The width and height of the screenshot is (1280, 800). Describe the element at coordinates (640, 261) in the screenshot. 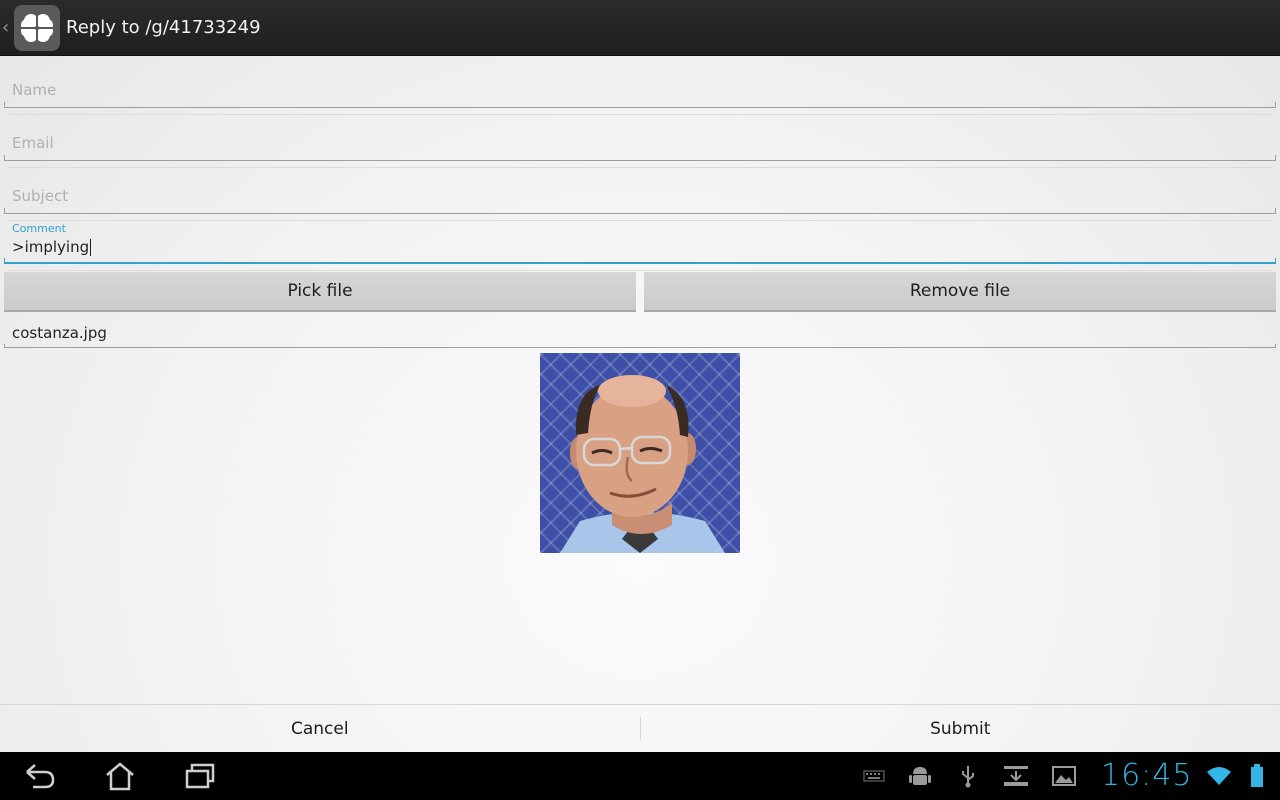

I see `comment-underline` at that location.